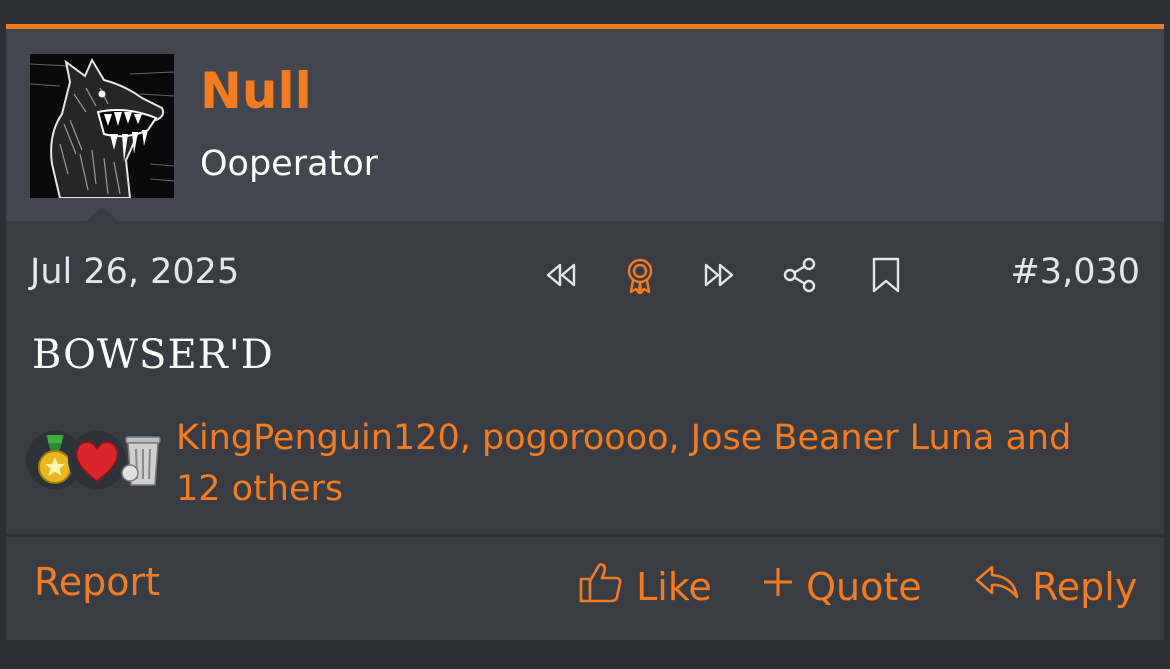 The height and width of the screenshot is (669, 1170). What do you see at coordinates (640, 275) in the screenshot?
I see `award-icon` at bounding box center [640, 275].